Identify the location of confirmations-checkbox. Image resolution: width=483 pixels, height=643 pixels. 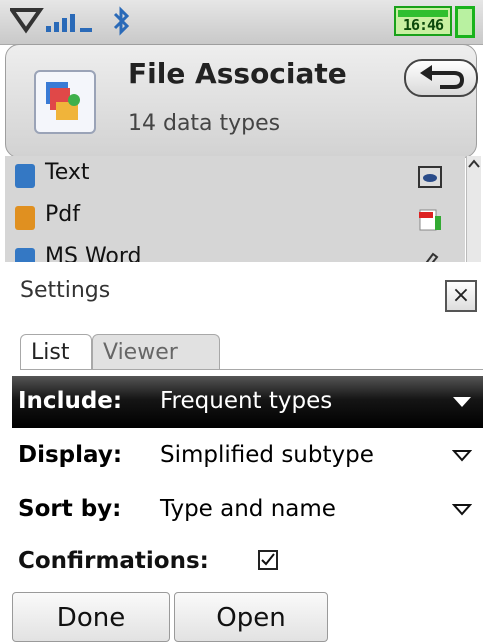
(268, 560).